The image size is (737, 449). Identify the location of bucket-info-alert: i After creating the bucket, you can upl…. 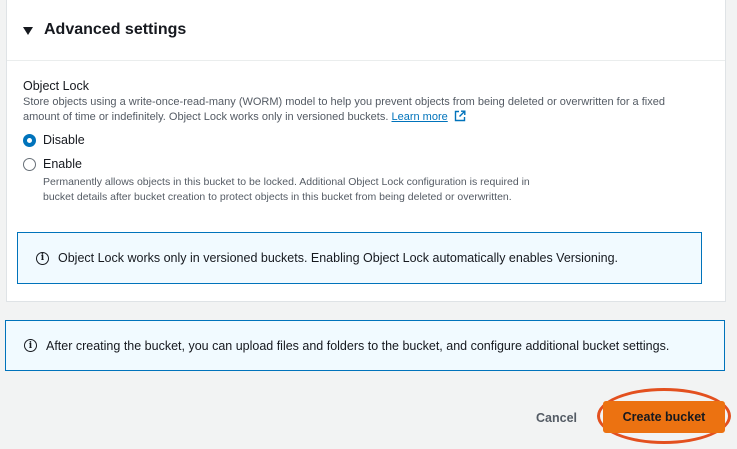
(365, 345).